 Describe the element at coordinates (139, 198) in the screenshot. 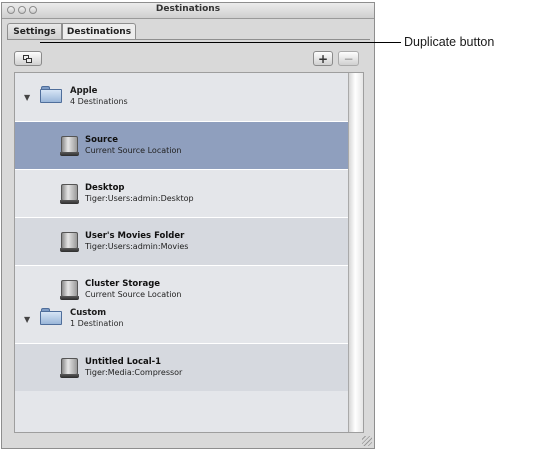

I see `destination-path: Tiger:Users:admin:Desktop` at that location.